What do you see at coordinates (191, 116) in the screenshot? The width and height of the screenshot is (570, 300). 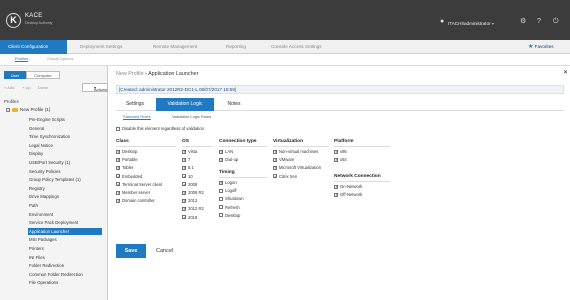 I see `subtab-validation-logic-rules: Validation Logic Rules` at bounding box center [191, 116].